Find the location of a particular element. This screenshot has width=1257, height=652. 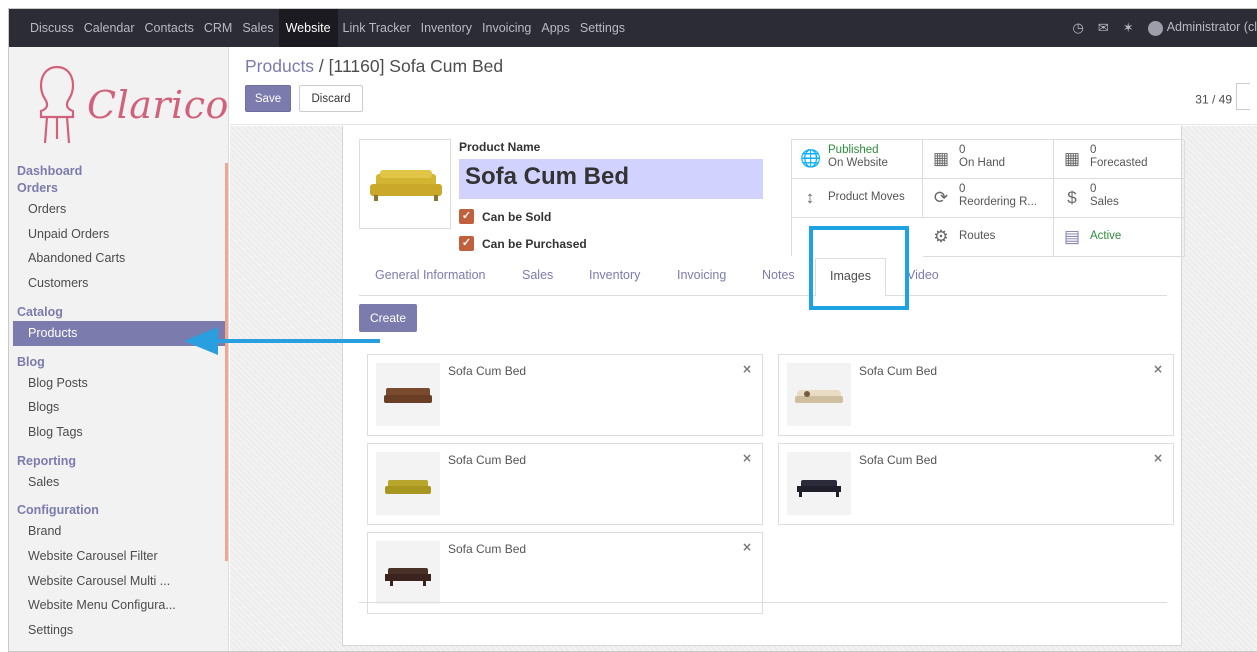

menu-link-tracker: Link Tracker is located at coordinates (377, 28).